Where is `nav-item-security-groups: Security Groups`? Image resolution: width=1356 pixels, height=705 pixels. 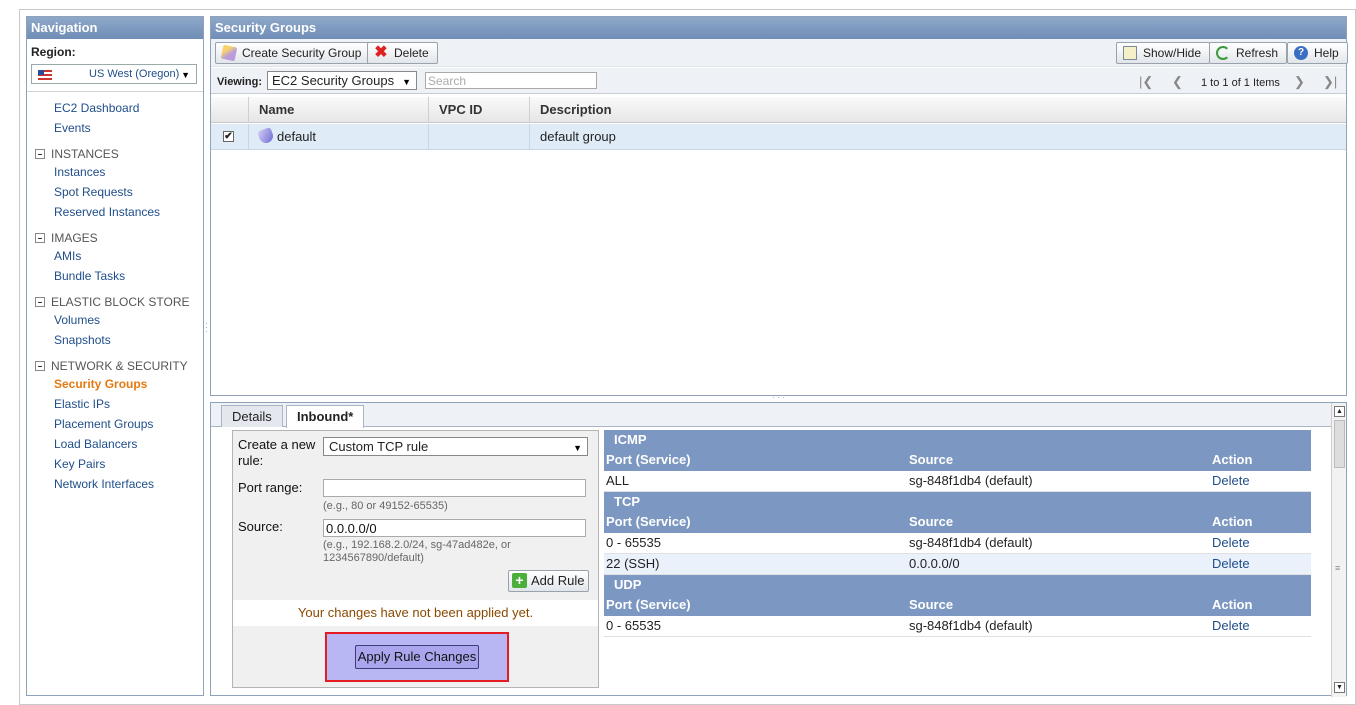 nav-item-security-groups: Security Groups is located at coordinates (100, 384).